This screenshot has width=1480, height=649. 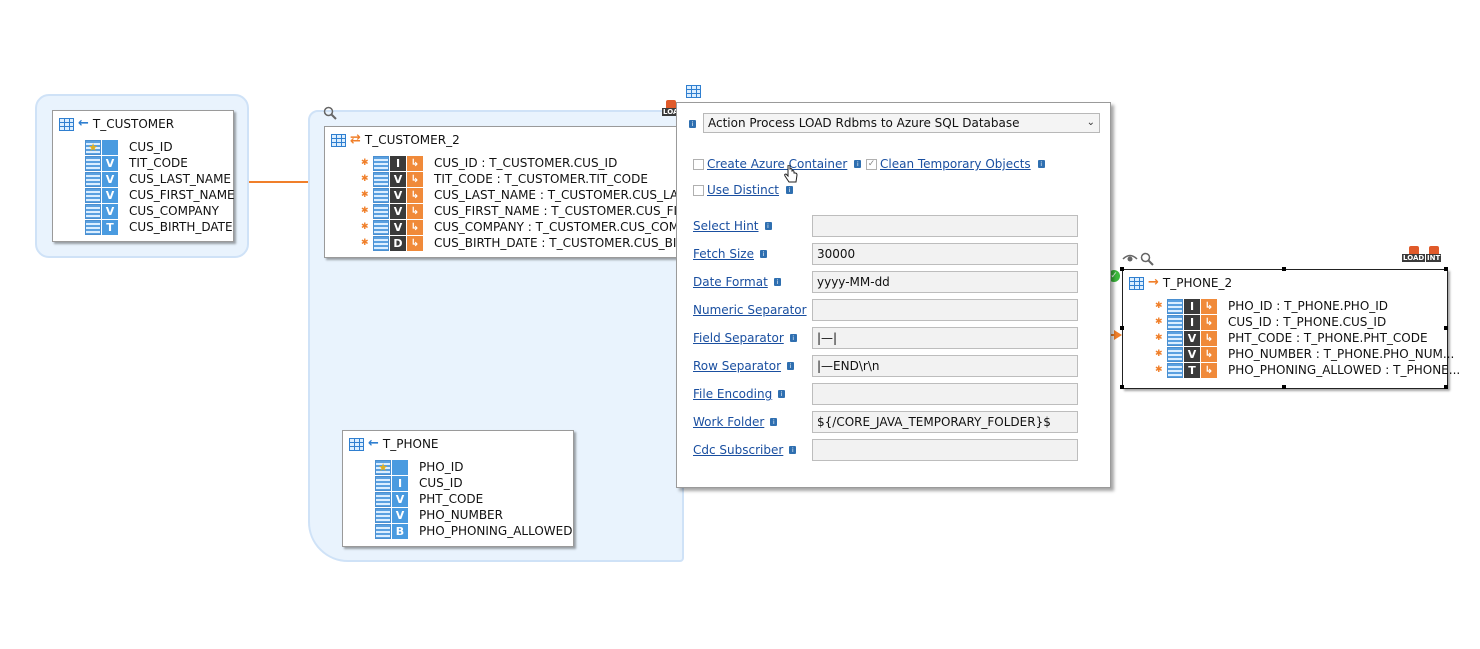 What do you see at coordinates (1433, 250) in the screenshot?
I see `integration-icon` at bounding box center [1433, 250].